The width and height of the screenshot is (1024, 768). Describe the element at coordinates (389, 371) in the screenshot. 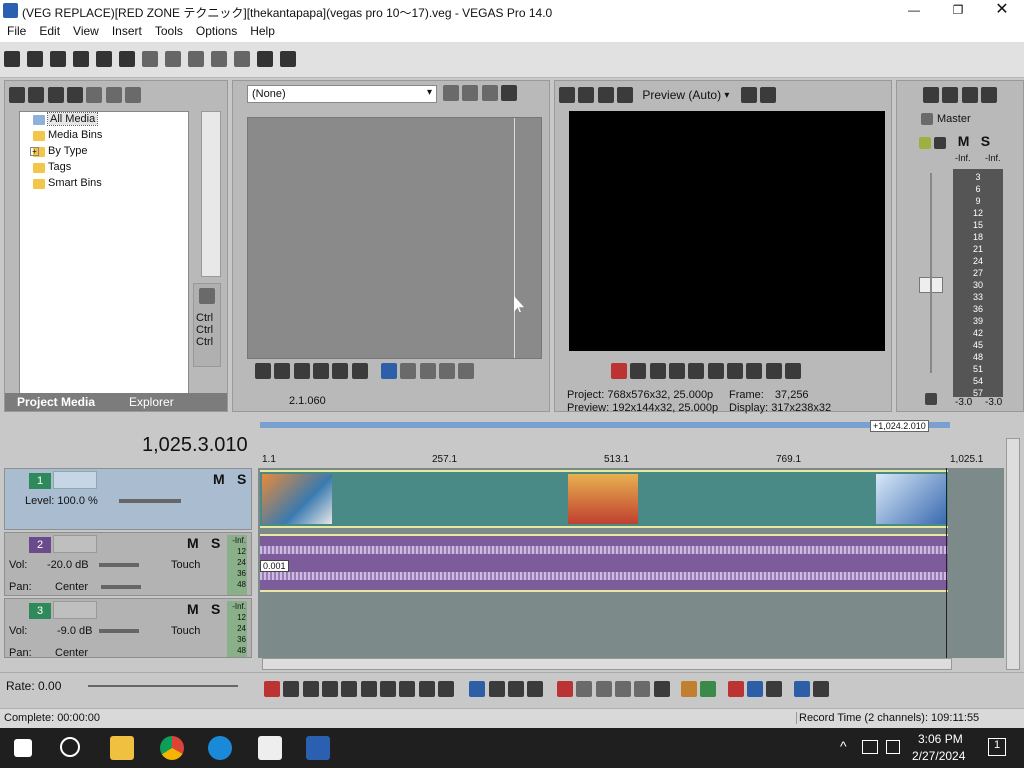

I see `add-to-timeline-icon` at that location.